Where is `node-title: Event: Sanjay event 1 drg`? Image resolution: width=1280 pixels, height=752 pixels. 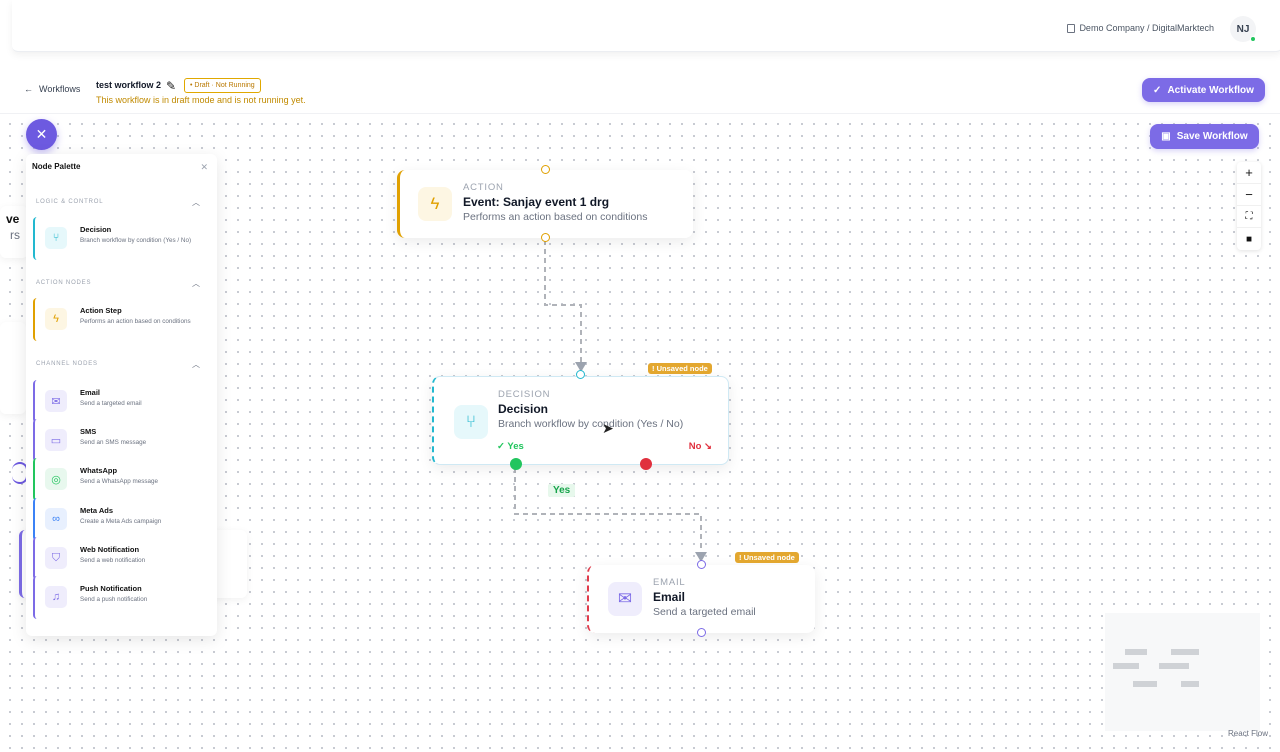 node-title: Event: Sanjay event 1 drg is located at coordinates (536, 202).